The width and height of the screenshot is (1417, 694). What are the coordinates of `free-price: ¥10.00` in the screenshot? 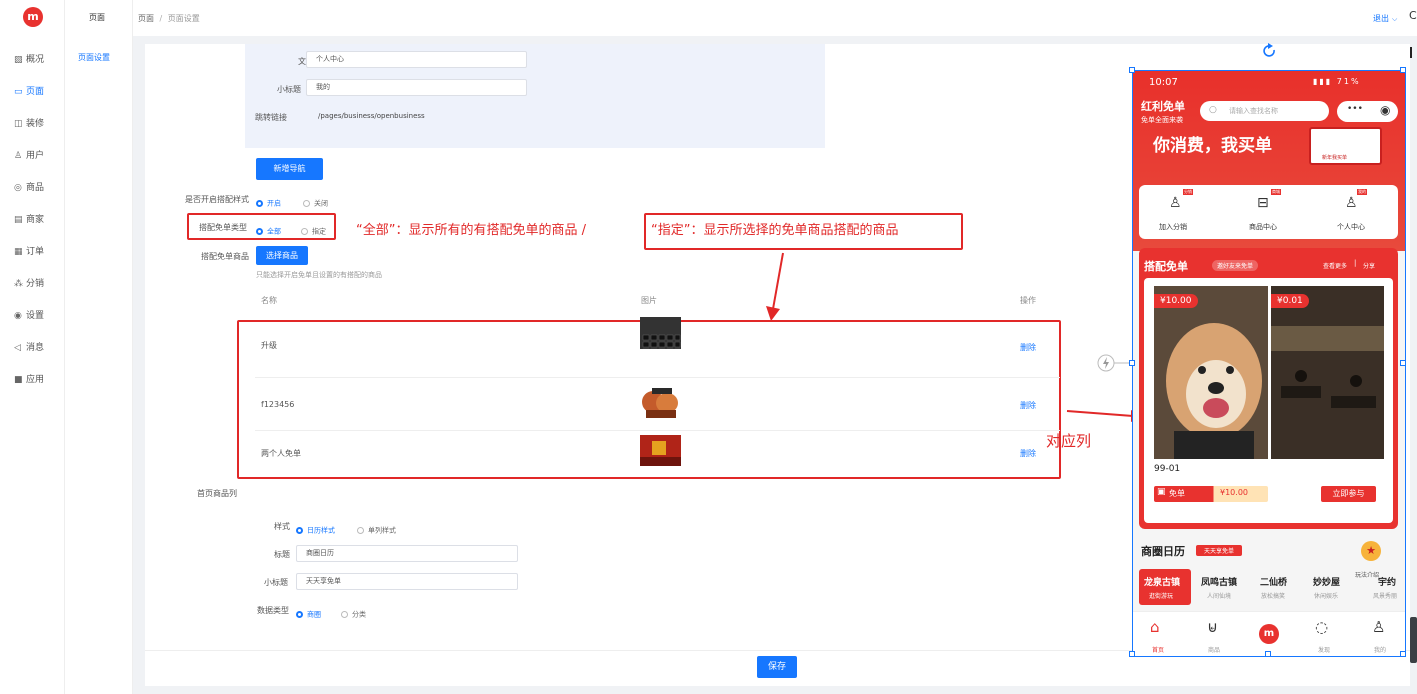 It's located at (1234, 492).